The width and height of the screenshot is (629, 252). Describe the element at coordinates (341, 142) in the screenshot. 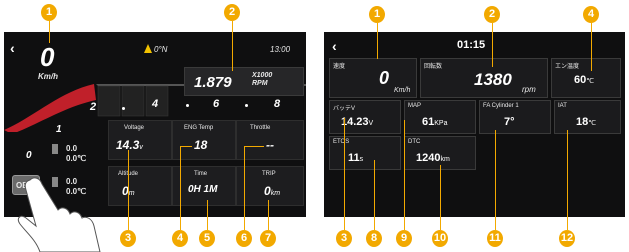

I see `tile-label: ETOS` at that location.